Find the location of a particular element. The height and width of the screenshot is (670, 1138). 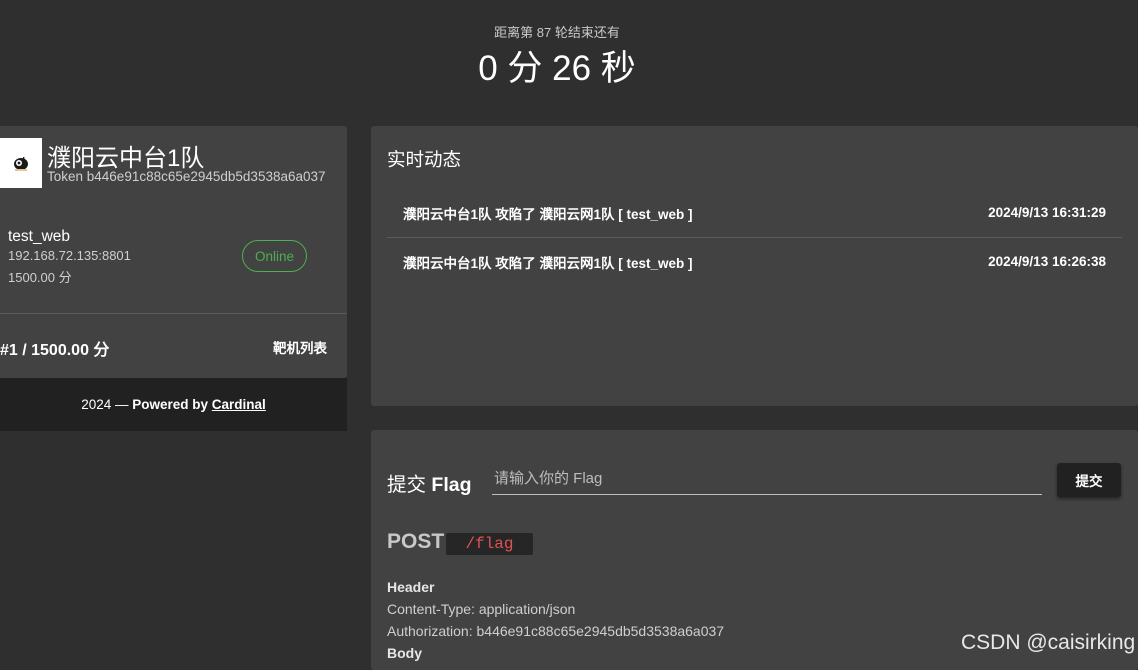

team-avatar is located at coordinates (21, 163).